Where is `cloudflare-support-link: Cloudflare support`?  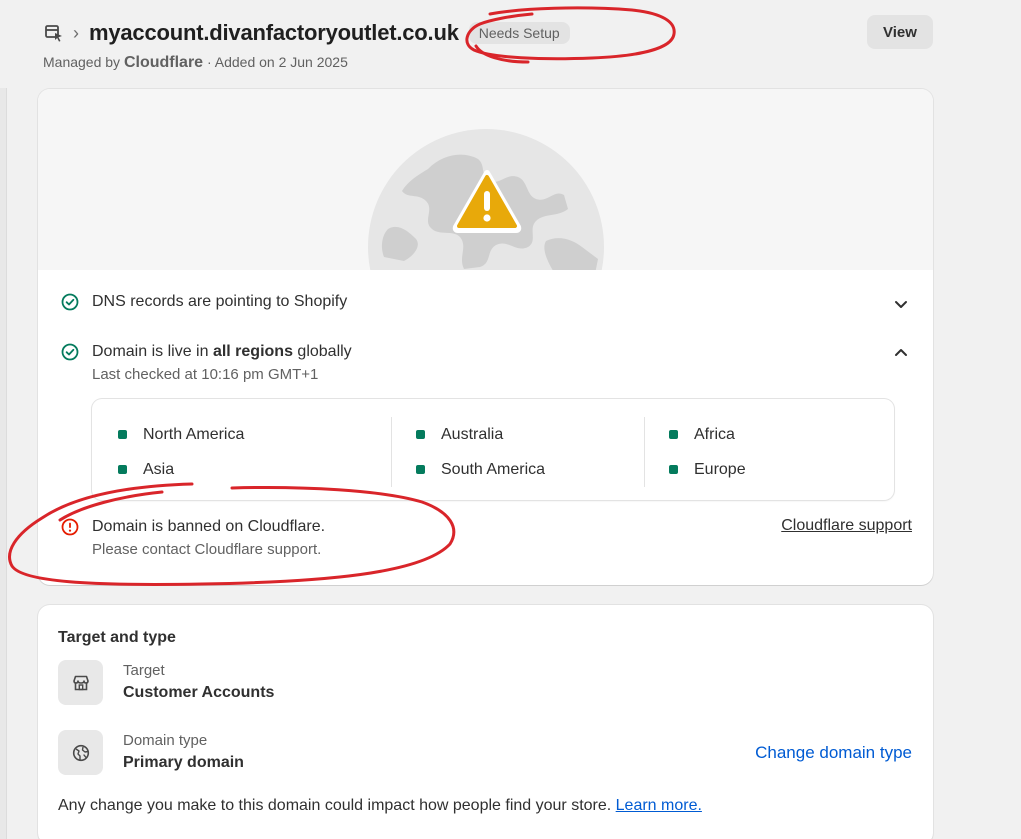
cloudflare-support-link: Cloudflare support is located at coordinates (846, 526).